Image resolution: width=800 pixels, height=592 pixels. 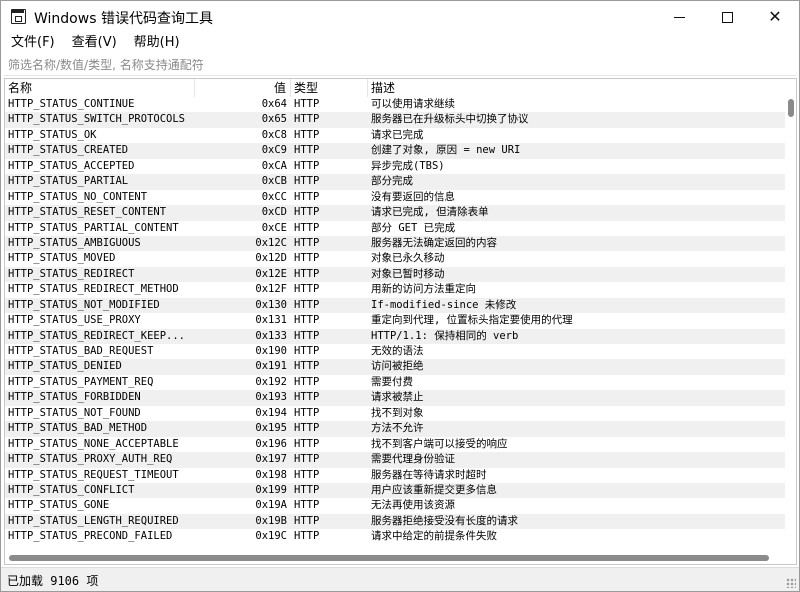 I want to click on horizontal-scroll-thumb, so click(x=389, y=558).